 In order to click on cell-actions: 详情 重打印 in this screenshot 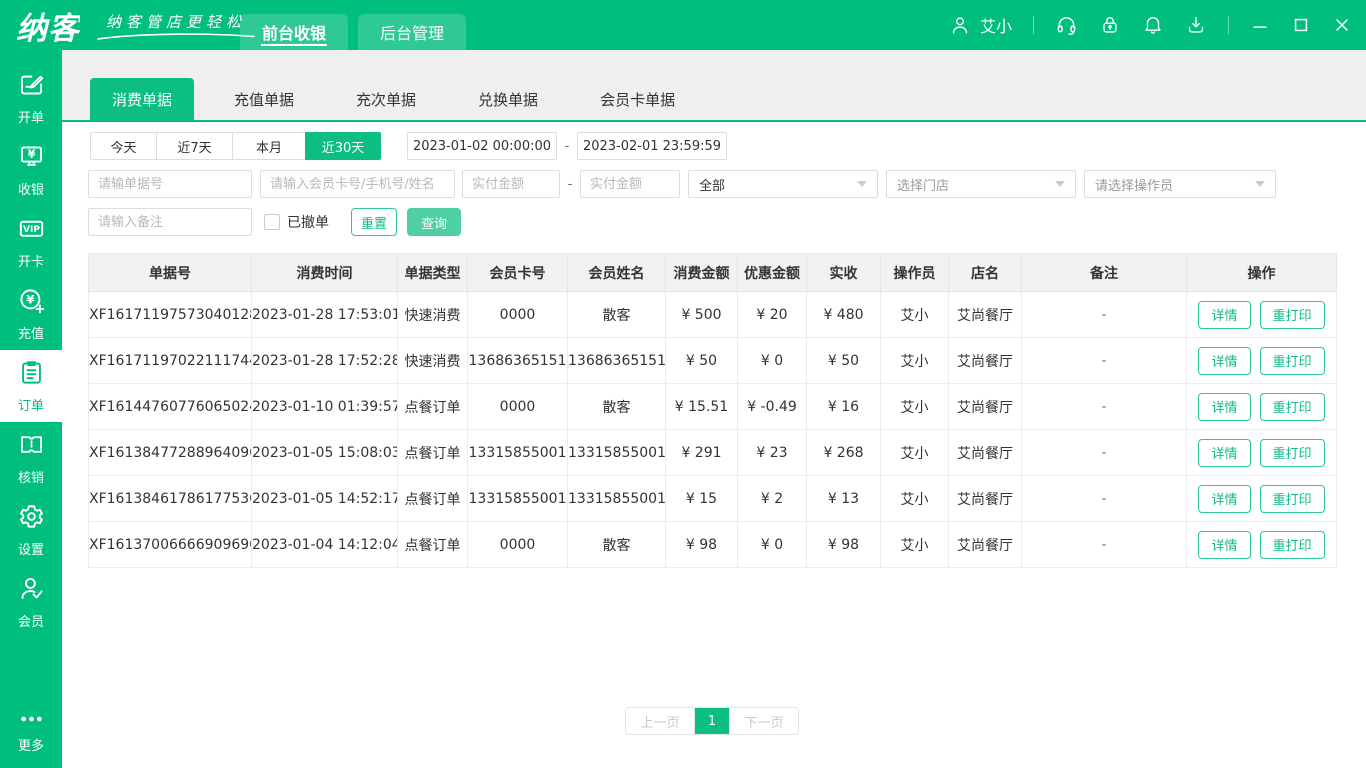, I will do `click(1261, 544)`.